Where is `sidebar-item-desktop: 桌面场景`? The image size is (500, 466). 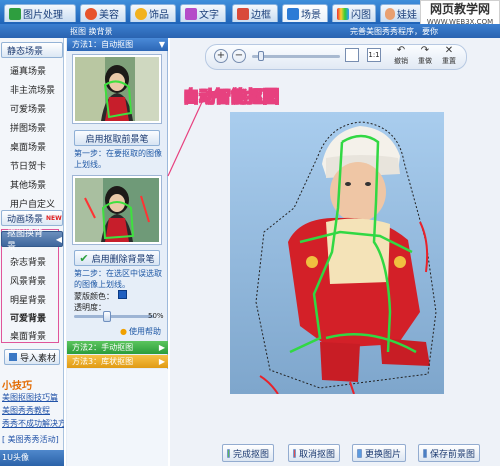
sidebar-item-desktop: 桌面场景 is located at coordinates (36, 146).